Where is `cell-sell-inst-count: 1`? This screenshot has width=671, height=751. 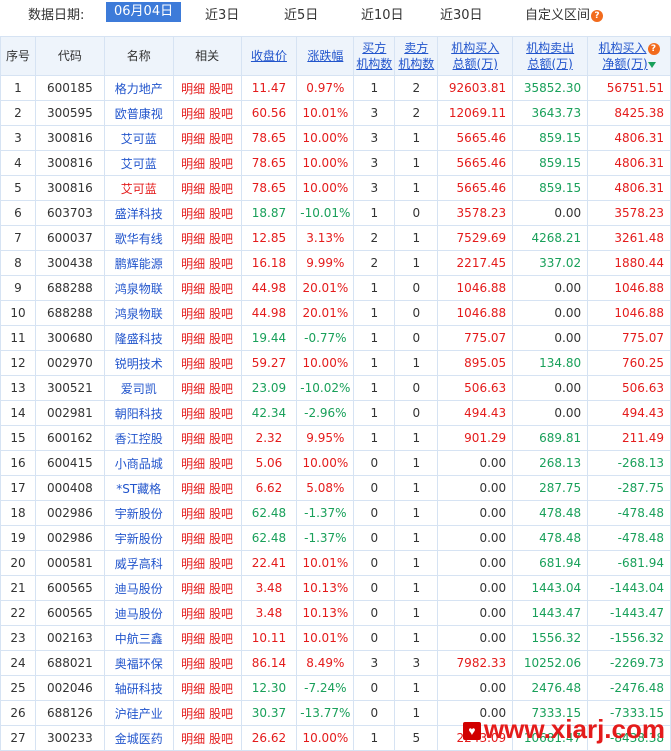 cell-sell-inst-count: 1 is located at coordinates (416, 163).